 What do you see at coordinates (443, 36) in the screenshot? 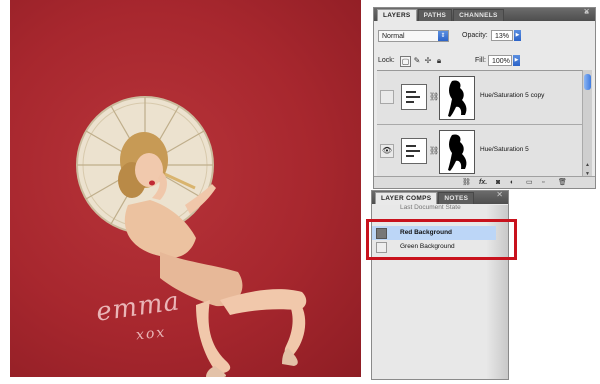
I see `dropdown-arrow-icon: ⇕` at bounding box center [443, 36].